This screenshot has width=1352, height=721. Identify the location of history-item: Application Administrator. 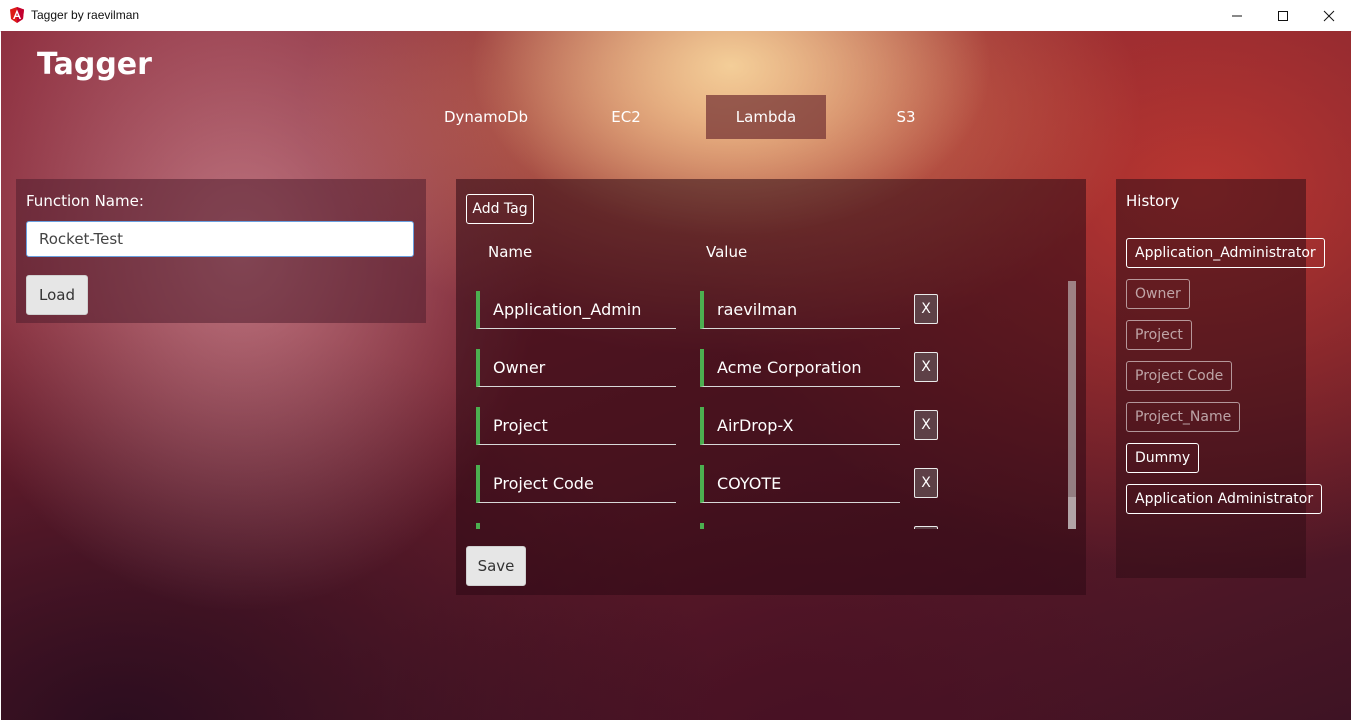
(1224, 499).